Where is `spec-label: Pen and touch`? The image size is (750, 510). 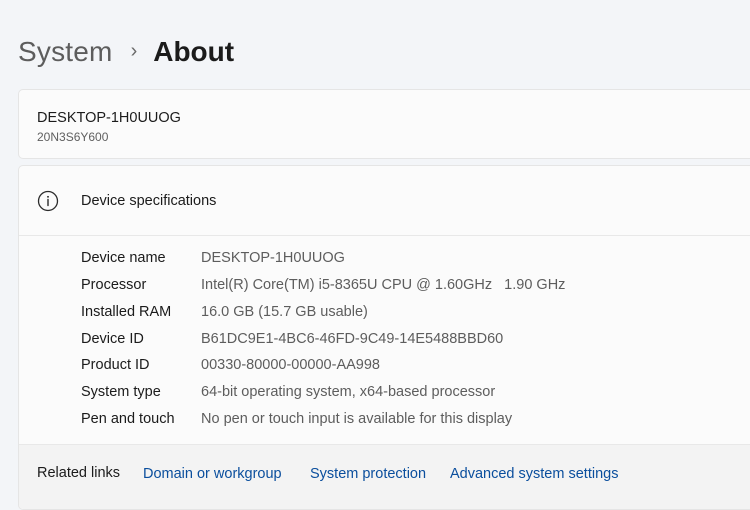 spec-label: Pen and touch is located at coordinates (128, 419).